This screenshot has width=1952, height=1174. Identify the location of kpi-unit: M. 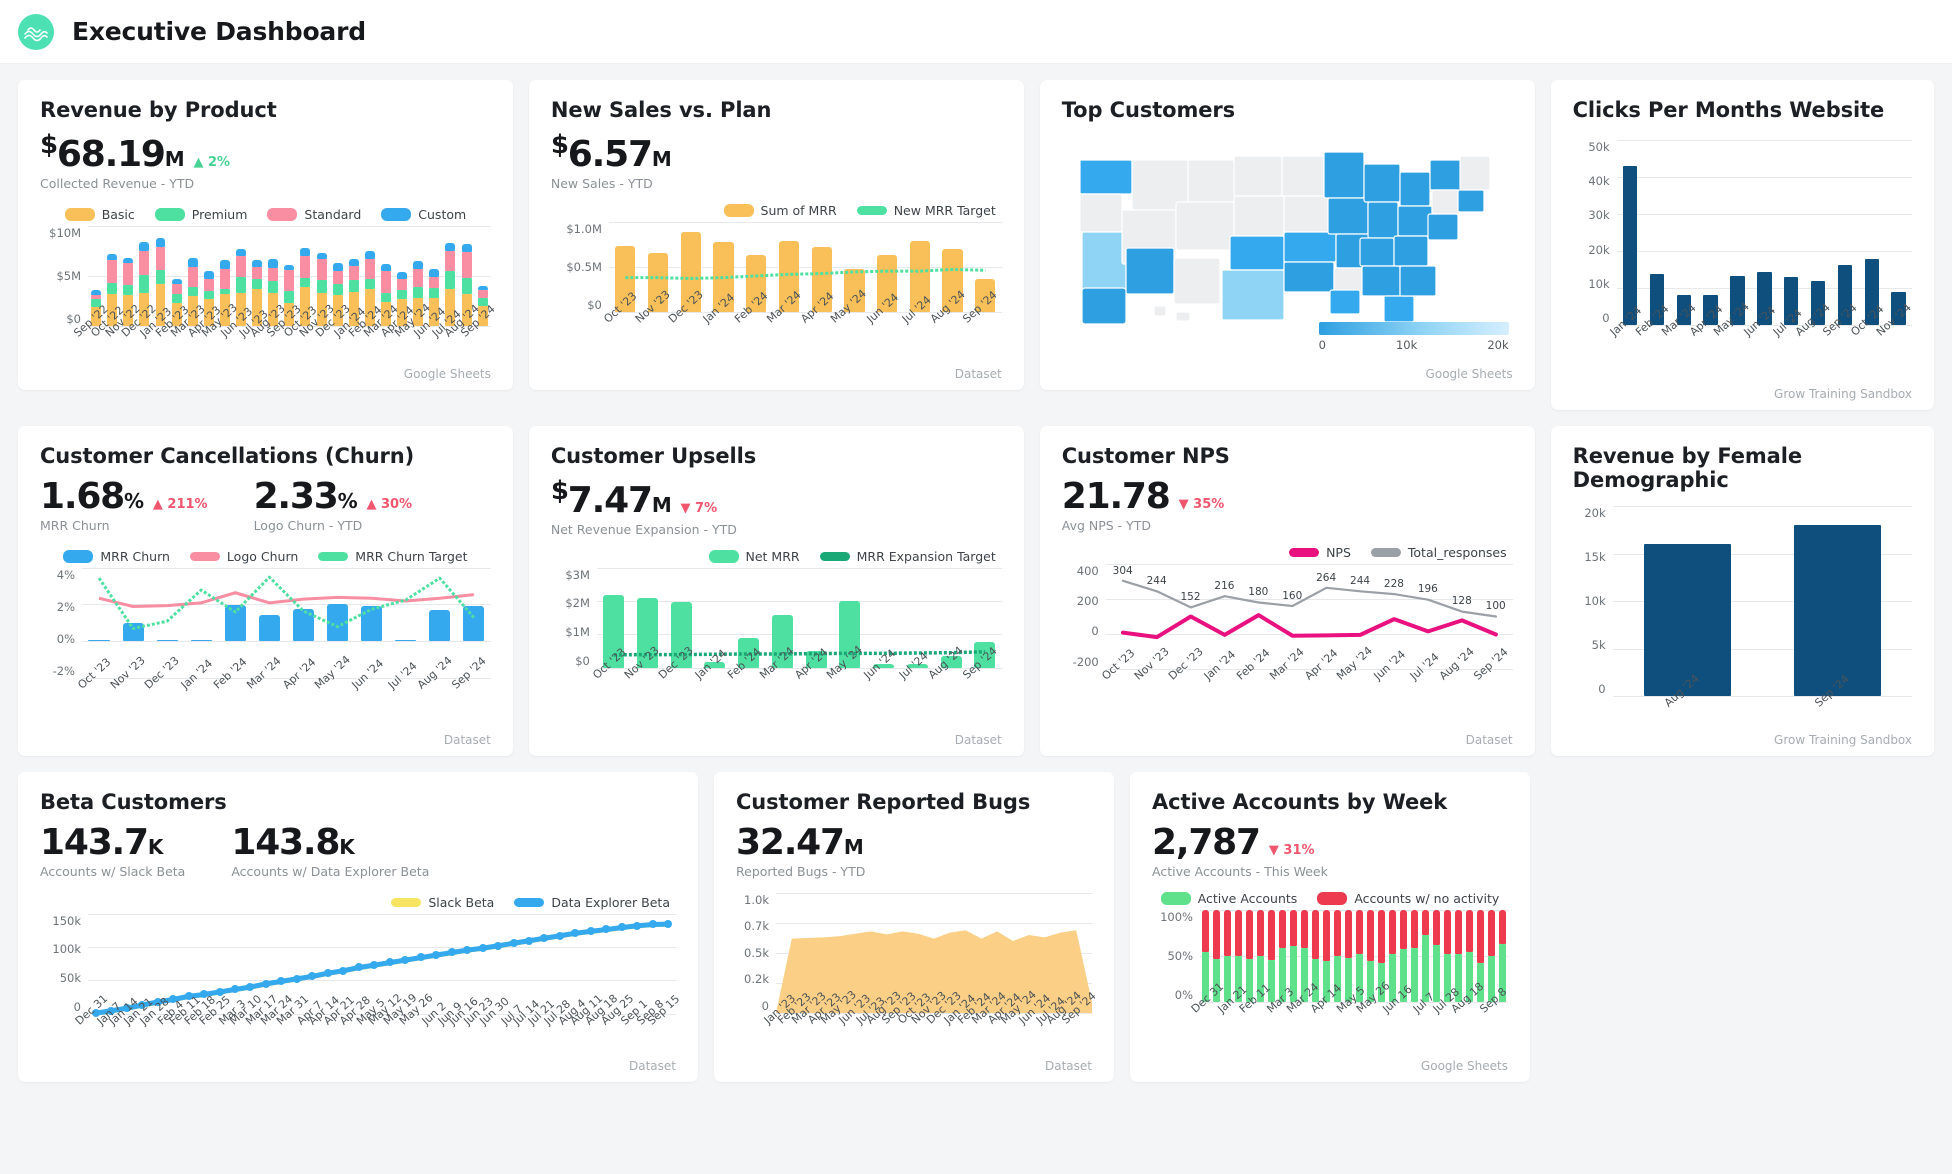
(661, 159).